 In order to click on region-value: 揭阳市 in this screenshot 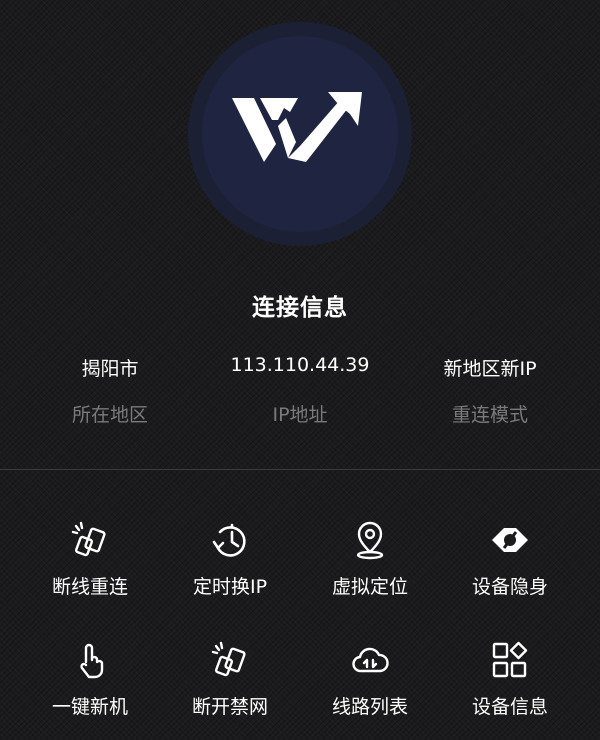, I will do `click(110, 369)`.